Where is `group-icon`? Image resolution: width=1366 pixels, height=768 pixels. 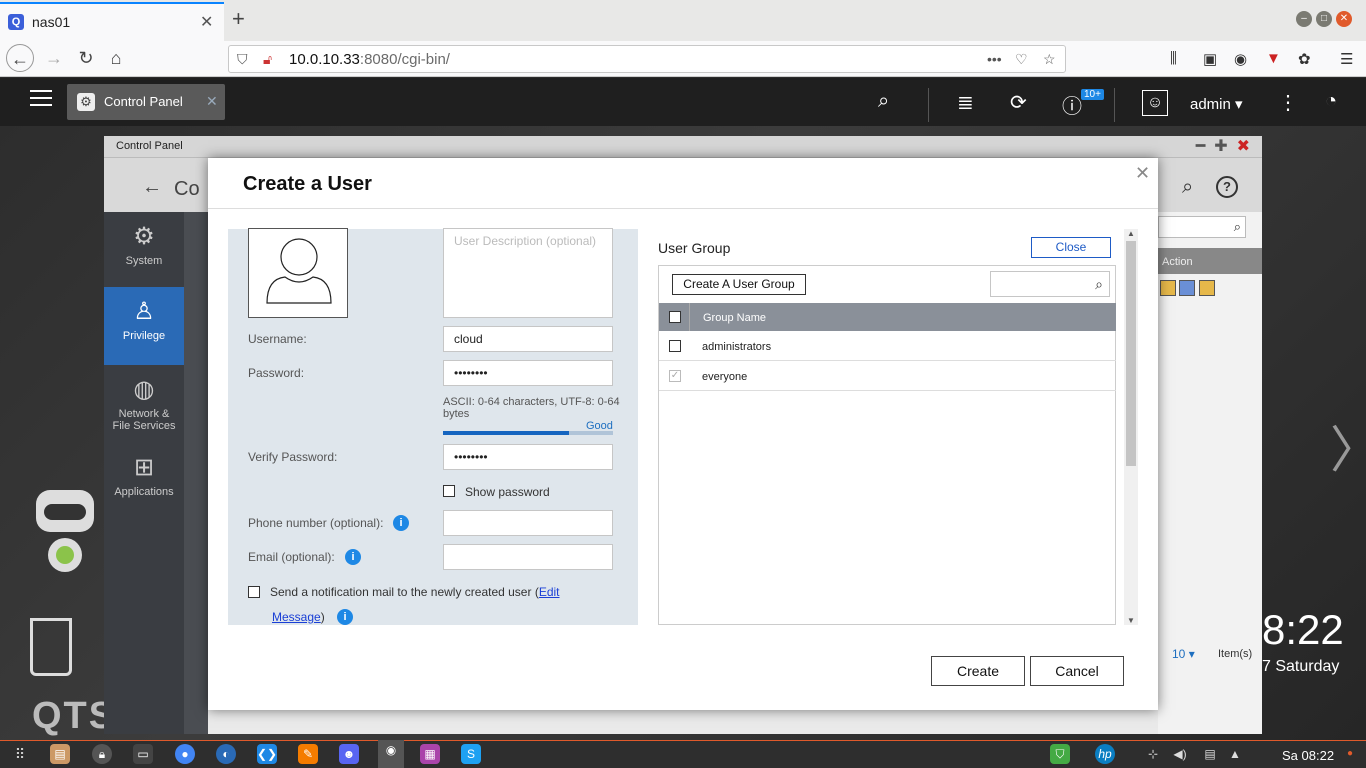 group-icon is located at coordinates (1187, 288).